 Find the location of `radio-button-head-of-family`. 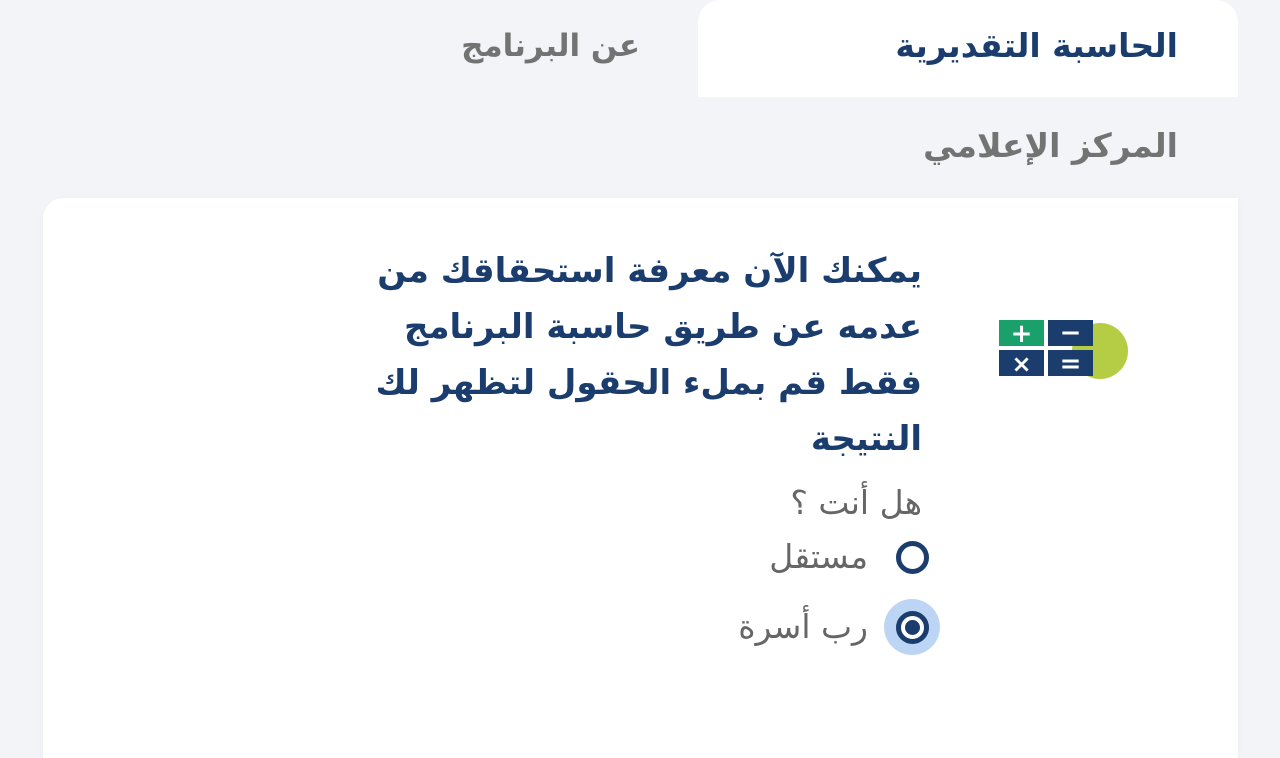

radio-button-head-of-family is located at coordinates (912, 627).